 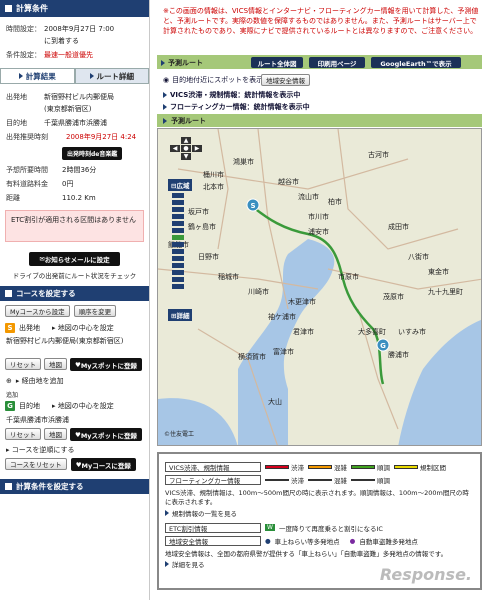 I want to click on place-label: 鶴ヶ島市, so click(x=202, y=226).